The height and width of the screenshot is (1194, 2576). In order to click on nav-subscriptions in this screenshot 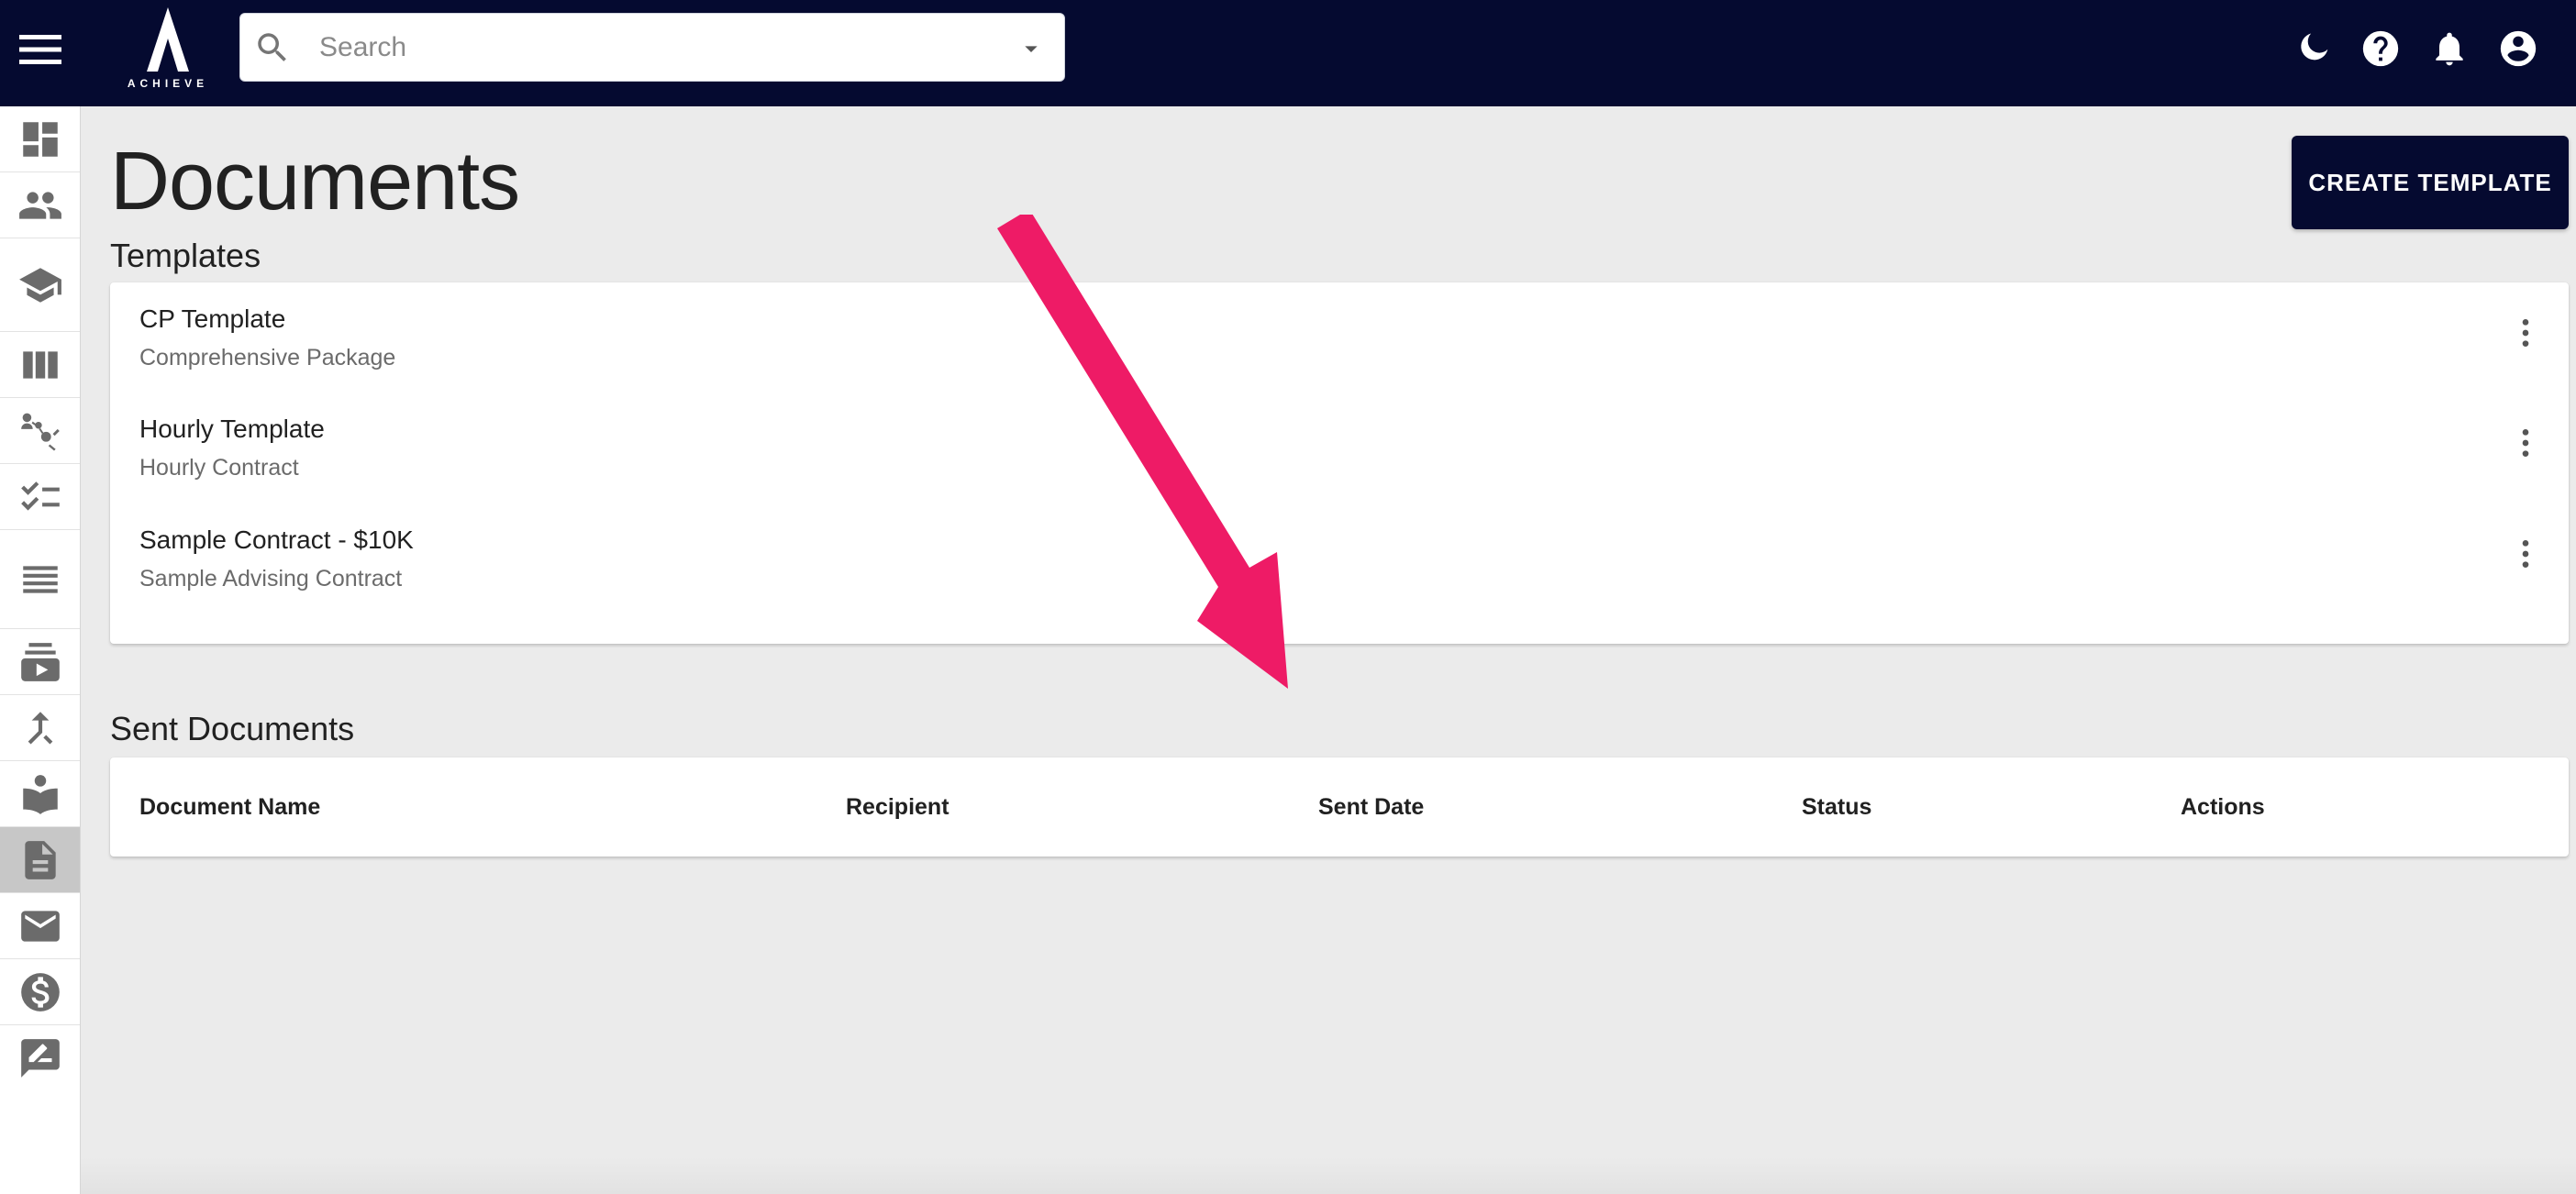, I will do `click(40, 662)`.